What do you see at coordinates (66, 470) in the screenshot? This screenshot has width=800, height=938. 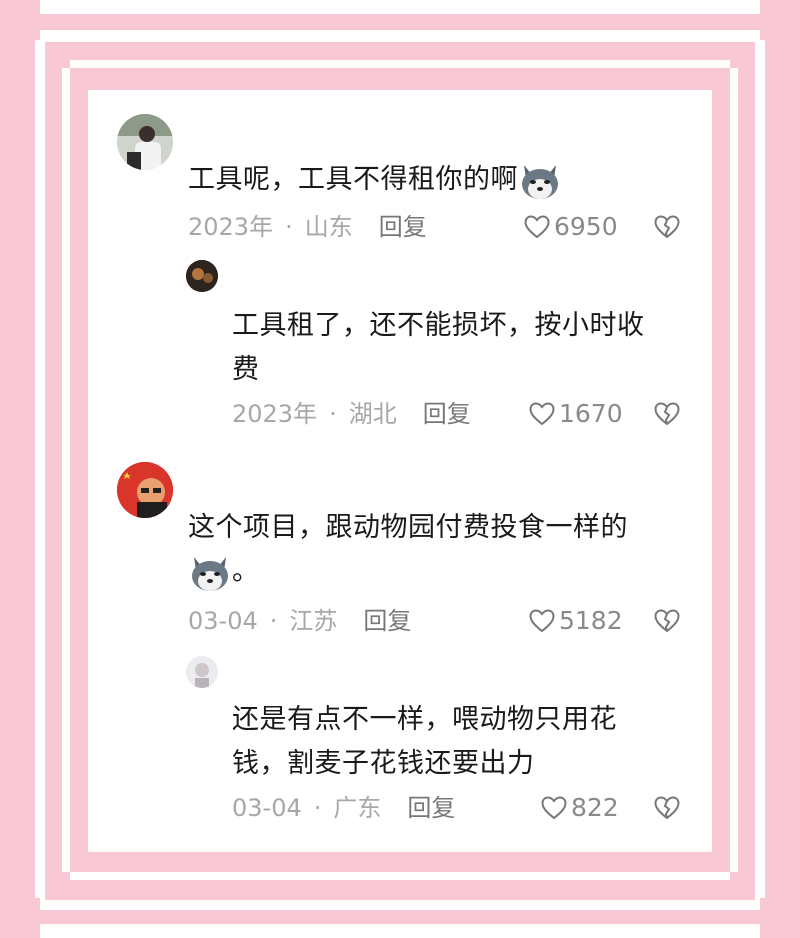 I see `frame-stripe-left` at bounding box center [66, 470].